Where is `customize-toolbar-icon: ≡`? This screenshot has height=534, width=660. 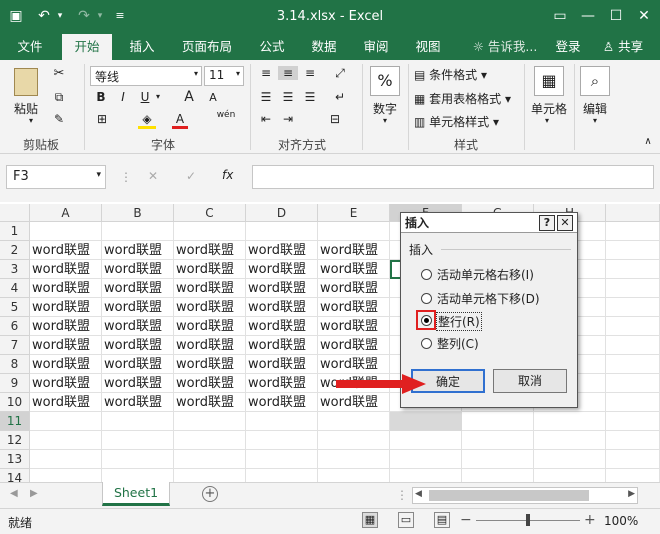 customize-toolbar-icon: ≡ is located at coordinates (120, 16).